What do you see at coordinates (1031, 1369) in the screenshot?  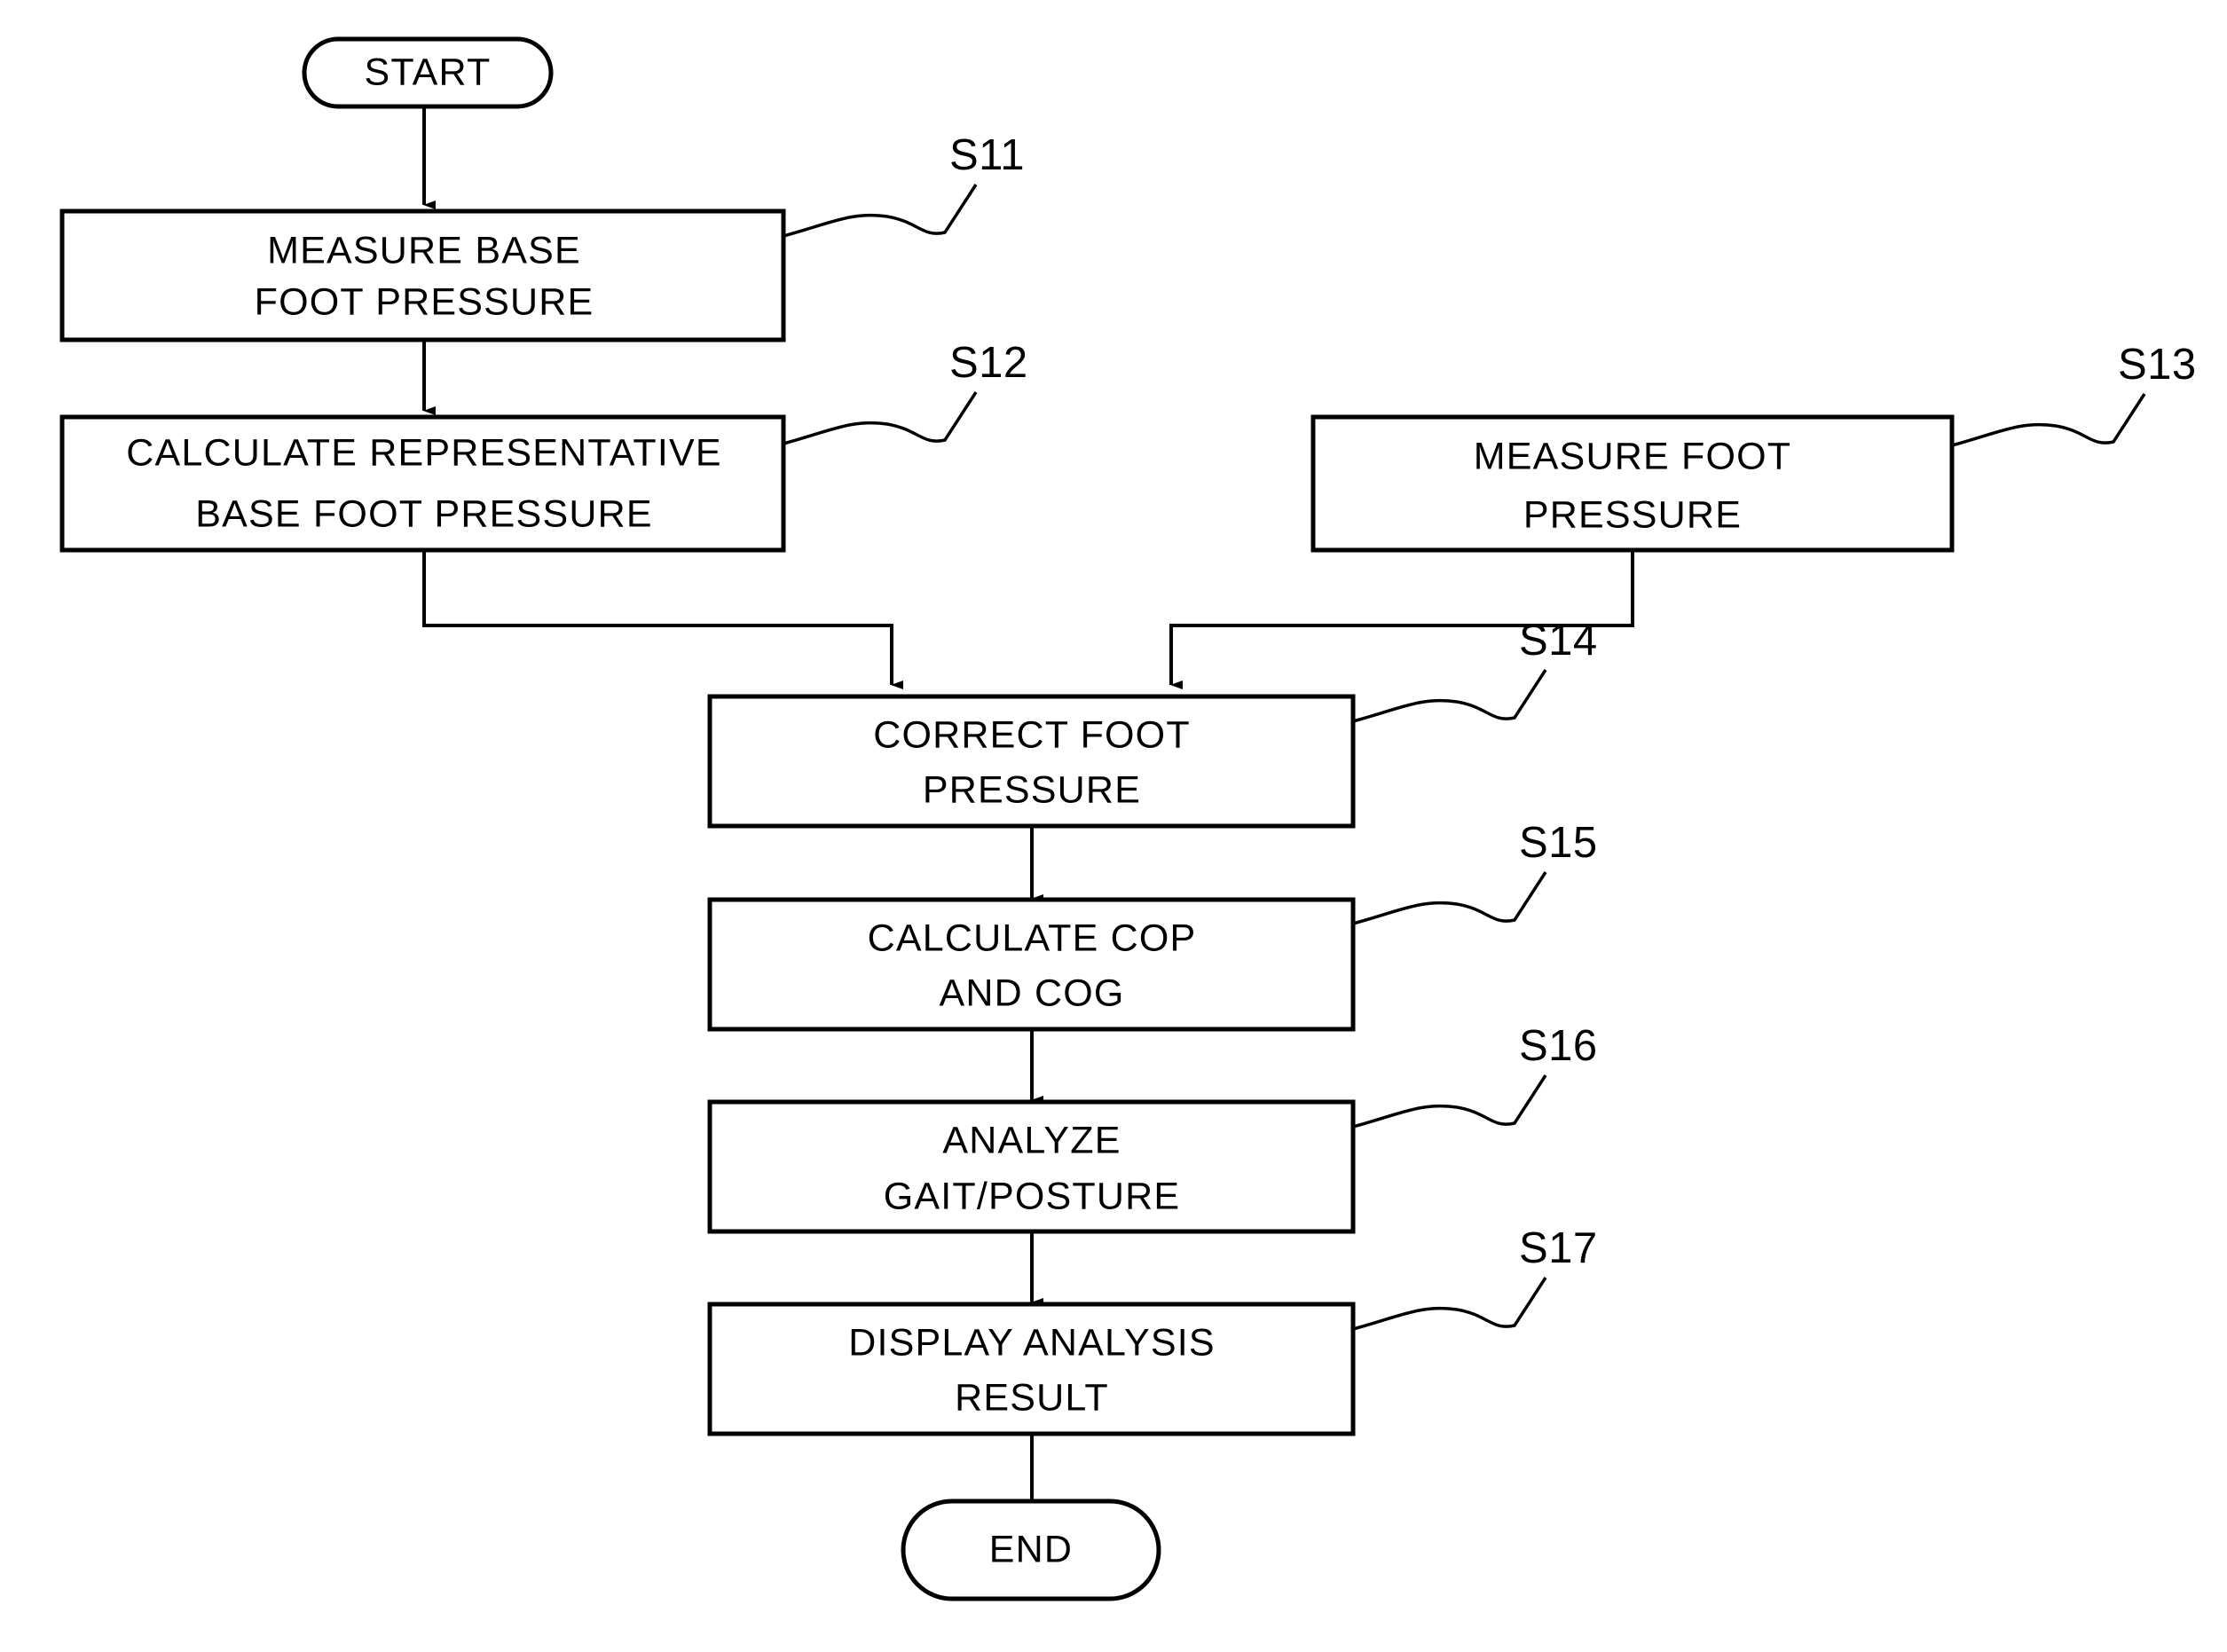 I see `node-s17: DISPLAY ANALYSIS RESULT` at bounding box center [1031, 1369].